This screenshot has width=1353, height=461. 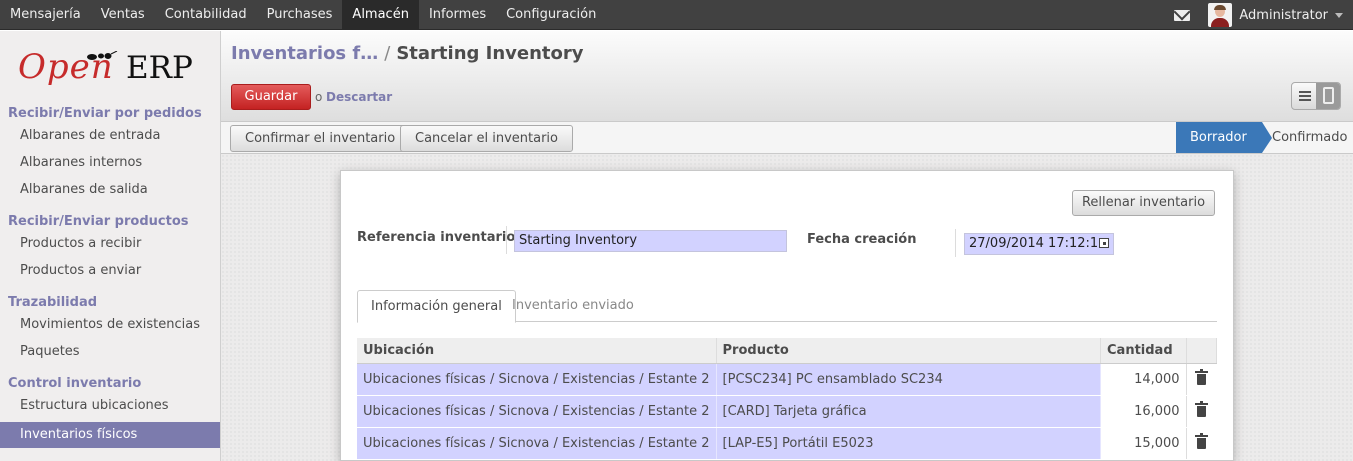 I want to click on form-view-button, so click(x=1328, y=96).